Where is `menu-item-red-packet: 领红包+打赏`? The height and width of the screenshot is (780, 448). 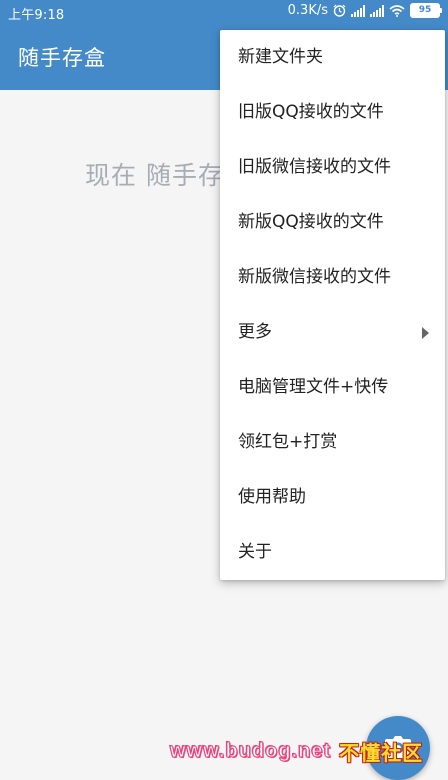 menu-item-red-packet: 领红包+打赏 is located at coordinates (332, 442).